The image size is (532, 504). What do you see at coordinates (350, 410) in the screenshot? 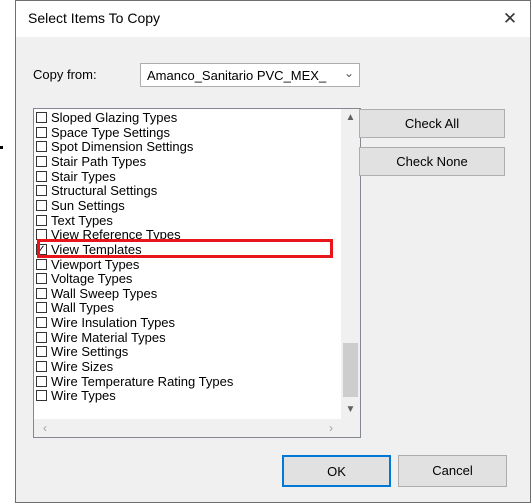
I see `scroll-down-icon: ▼` at bounding box center [350, 410].